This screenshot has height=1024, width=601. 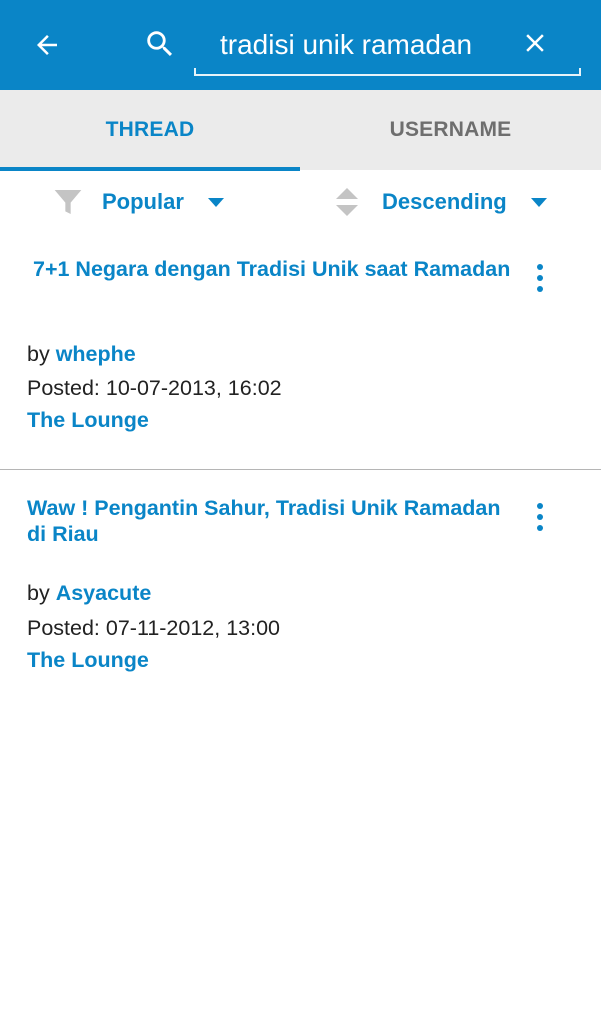 I want to click on thread-author-line: by Asyacute, so click(x=89, y=593).